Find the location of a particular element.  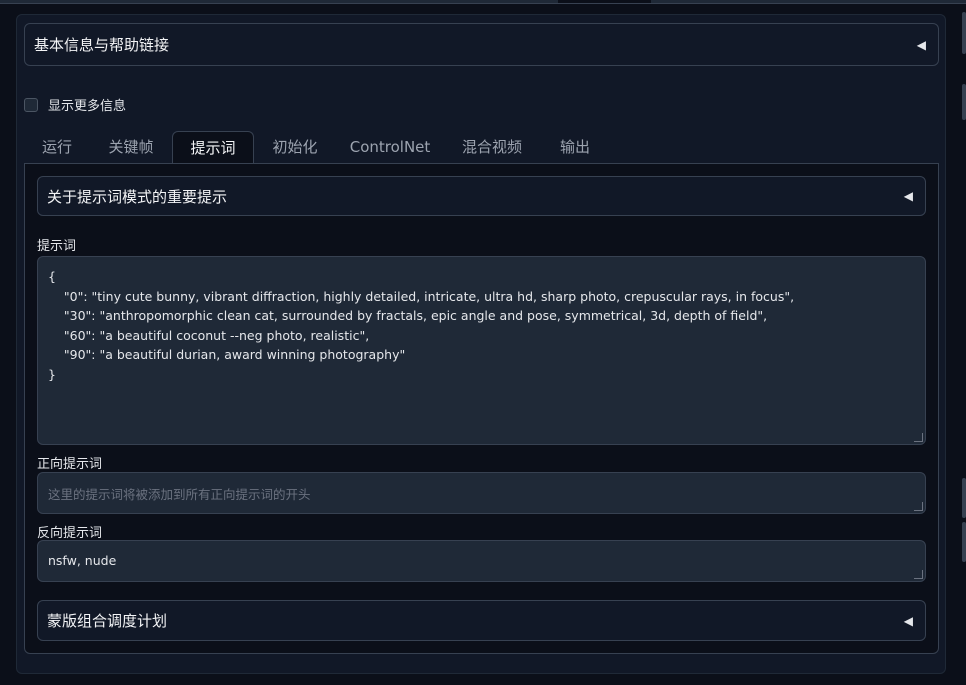

prompts-line: { is located at coordinates (52, 276).